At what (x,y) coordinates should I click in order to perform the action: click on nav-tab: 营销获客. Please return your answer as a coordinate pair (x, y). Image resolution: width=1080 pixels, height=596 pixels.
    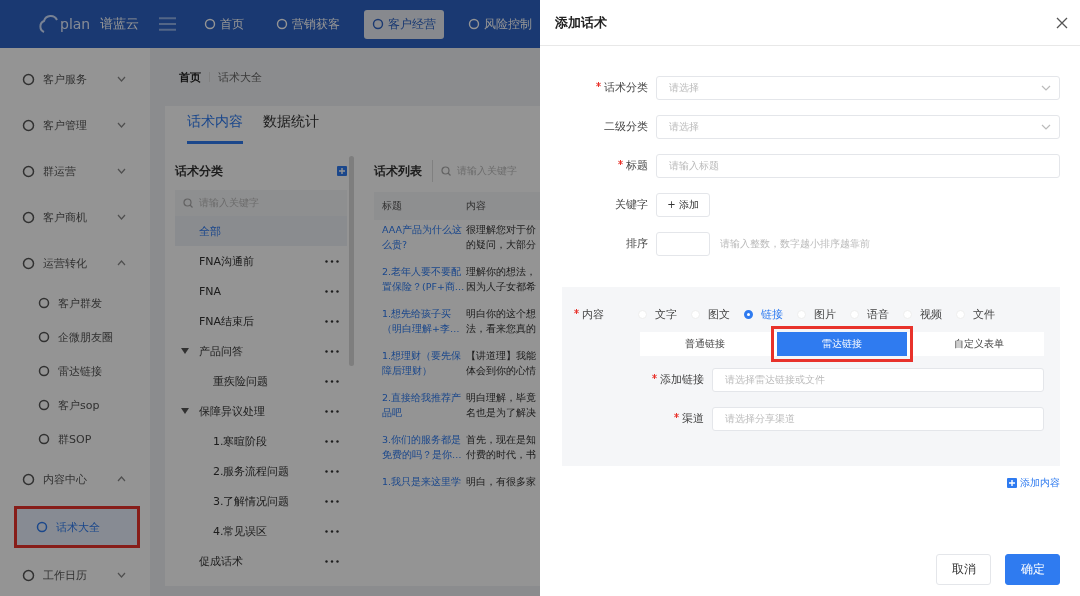
    Looking at the image, I should click on (308, 24).